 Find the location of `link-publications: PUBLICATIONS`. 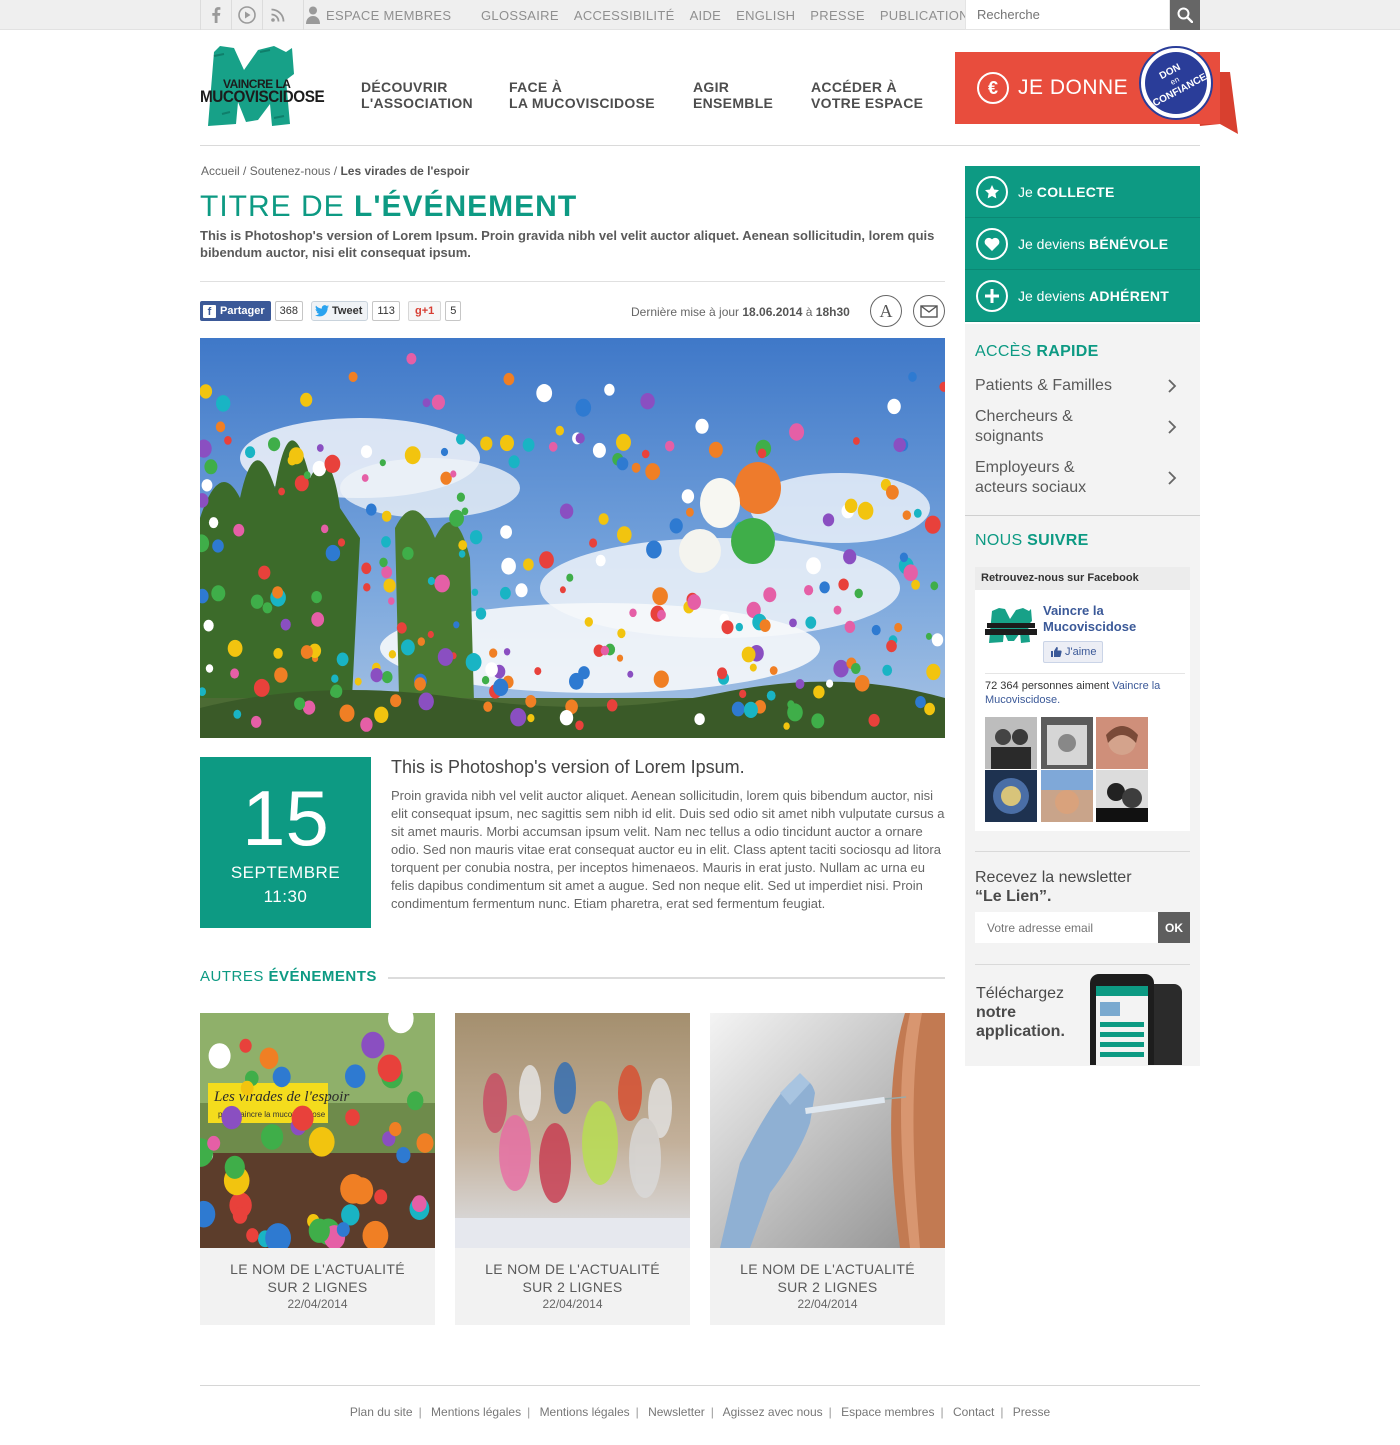

link-publications: PUBLICATIONS is located at coordinates (929, 15).